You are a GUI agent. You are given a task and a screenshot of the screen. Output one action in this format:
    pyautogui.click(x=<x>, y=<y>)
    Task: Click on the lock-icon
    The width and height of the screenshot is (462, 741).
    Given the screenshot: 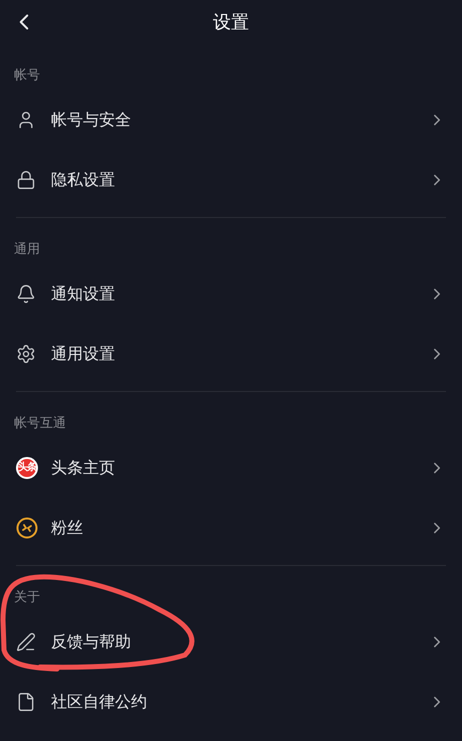 What is the action you would take?
    pyautogui.click(x=26, y=180)
    